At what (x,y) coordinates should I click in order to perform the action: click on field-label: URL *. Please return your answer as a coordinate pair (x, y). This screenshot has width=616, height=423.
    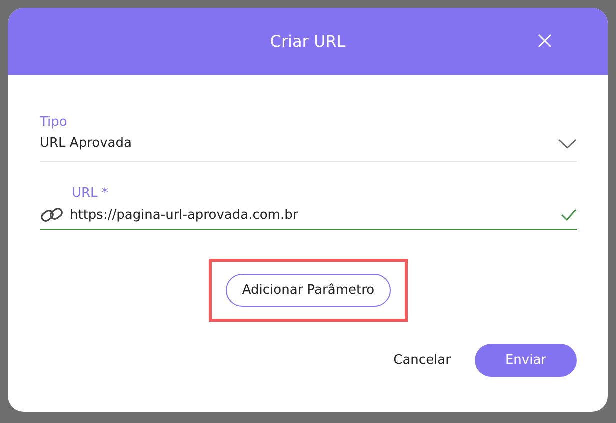
    Looking at the image, I should click on (91, 193).